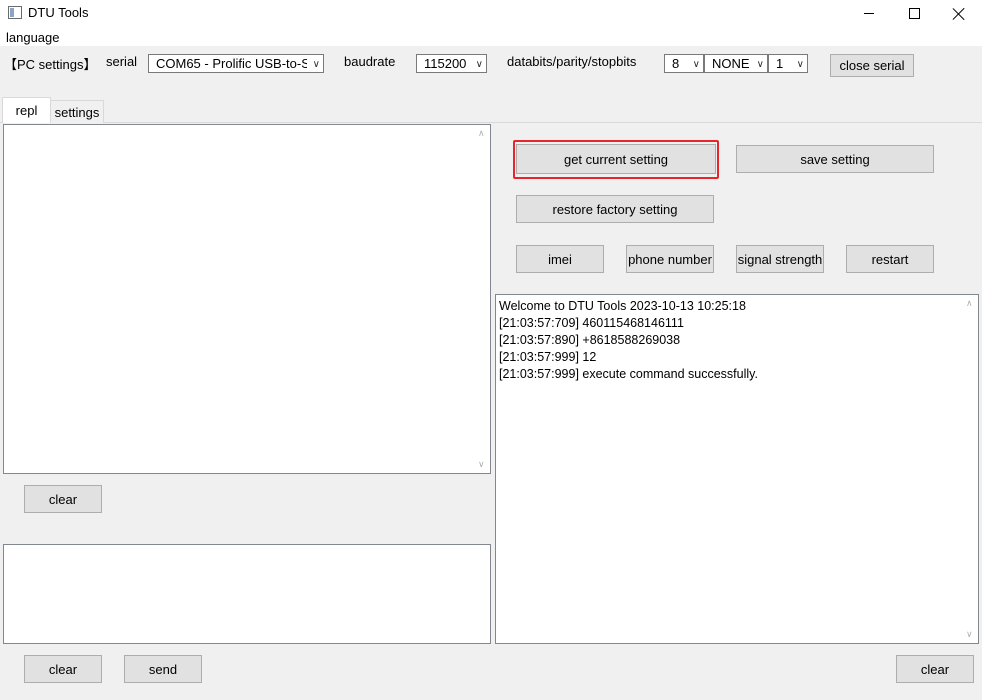 Image resolution: width=982 pixels, height=700 pixels. I want to click on signal-strength-button: signal strength, so click(780, 259).